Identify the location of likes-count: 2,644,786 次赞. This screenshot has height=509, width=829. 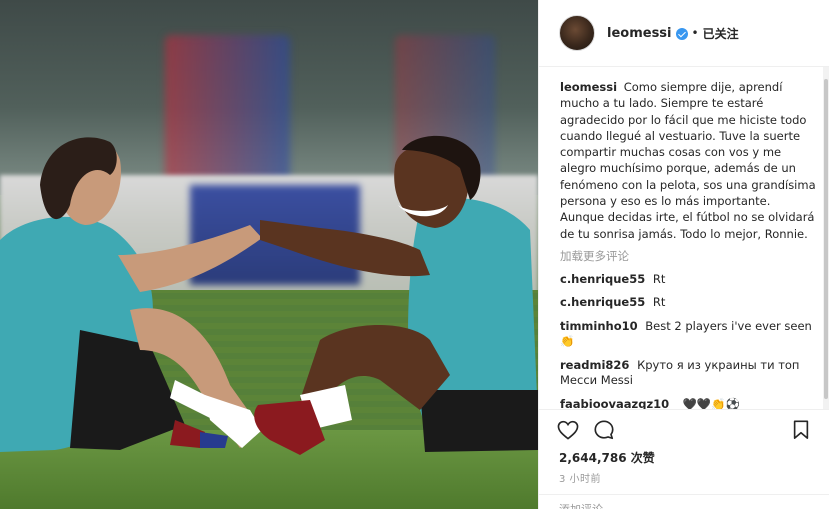
(607, 457).